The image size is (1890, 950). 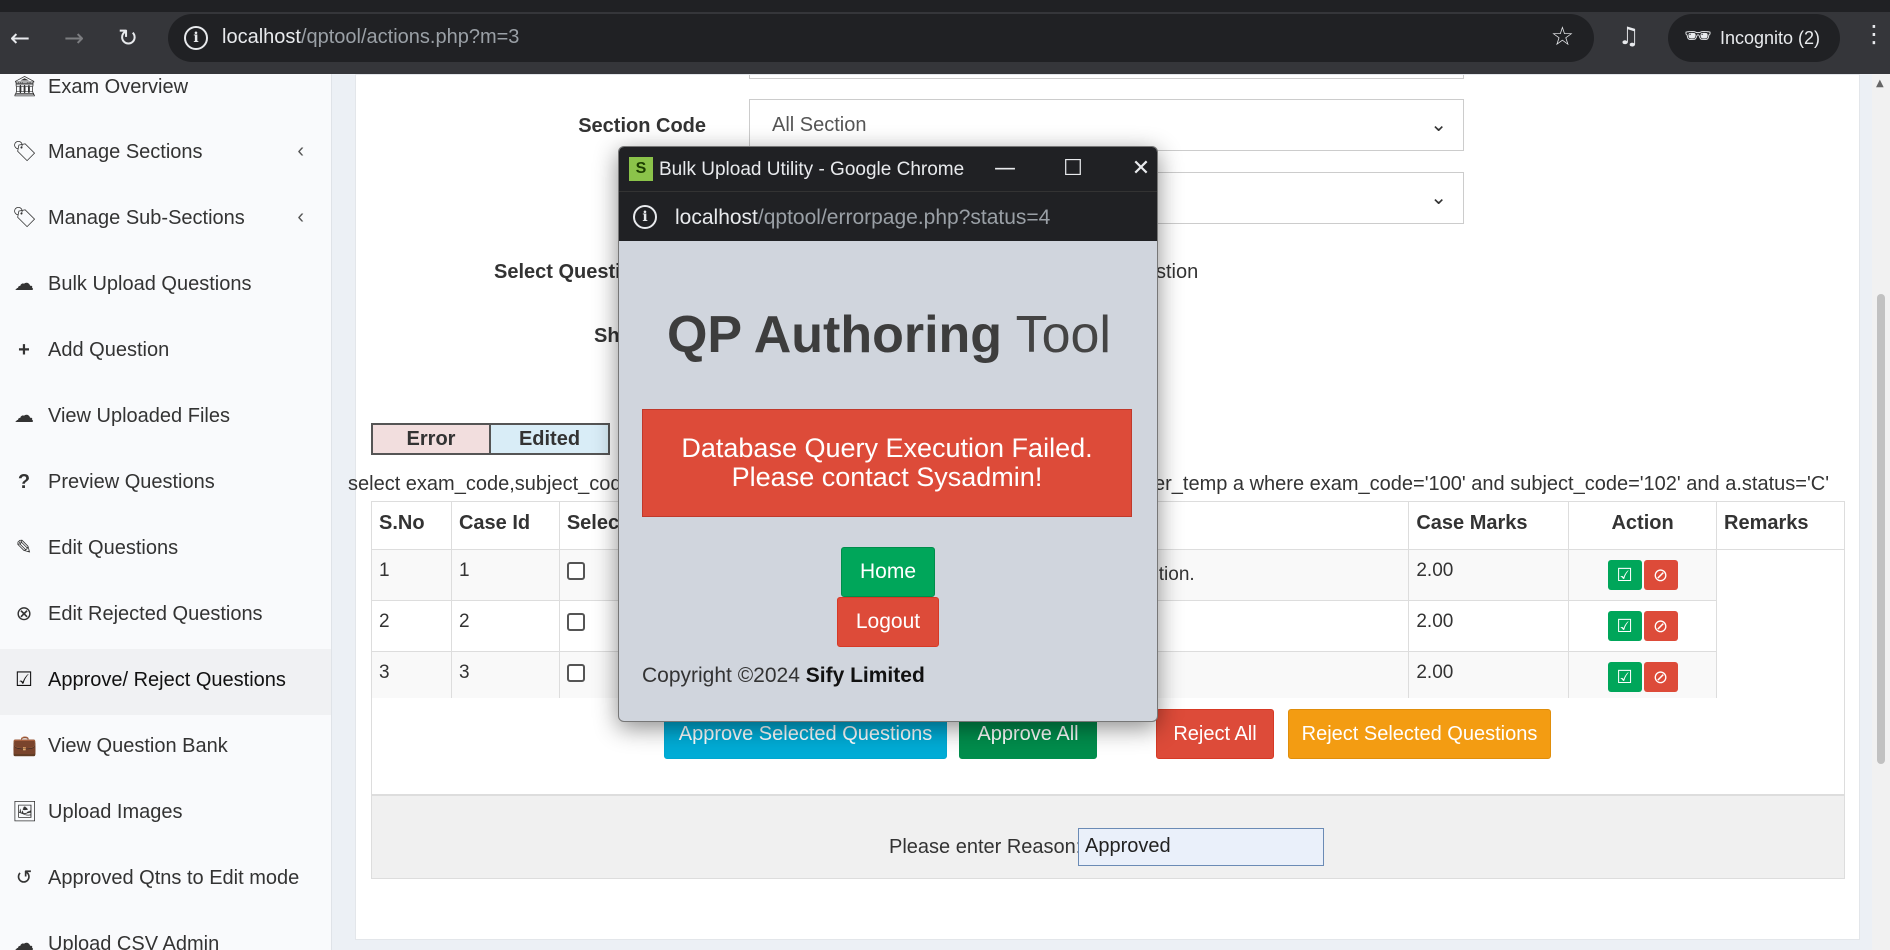 I want to click on sidebar-item-manage-sub-sections: 🏷 Manage Sub-Sections ‹, so click(x=165, y=220).